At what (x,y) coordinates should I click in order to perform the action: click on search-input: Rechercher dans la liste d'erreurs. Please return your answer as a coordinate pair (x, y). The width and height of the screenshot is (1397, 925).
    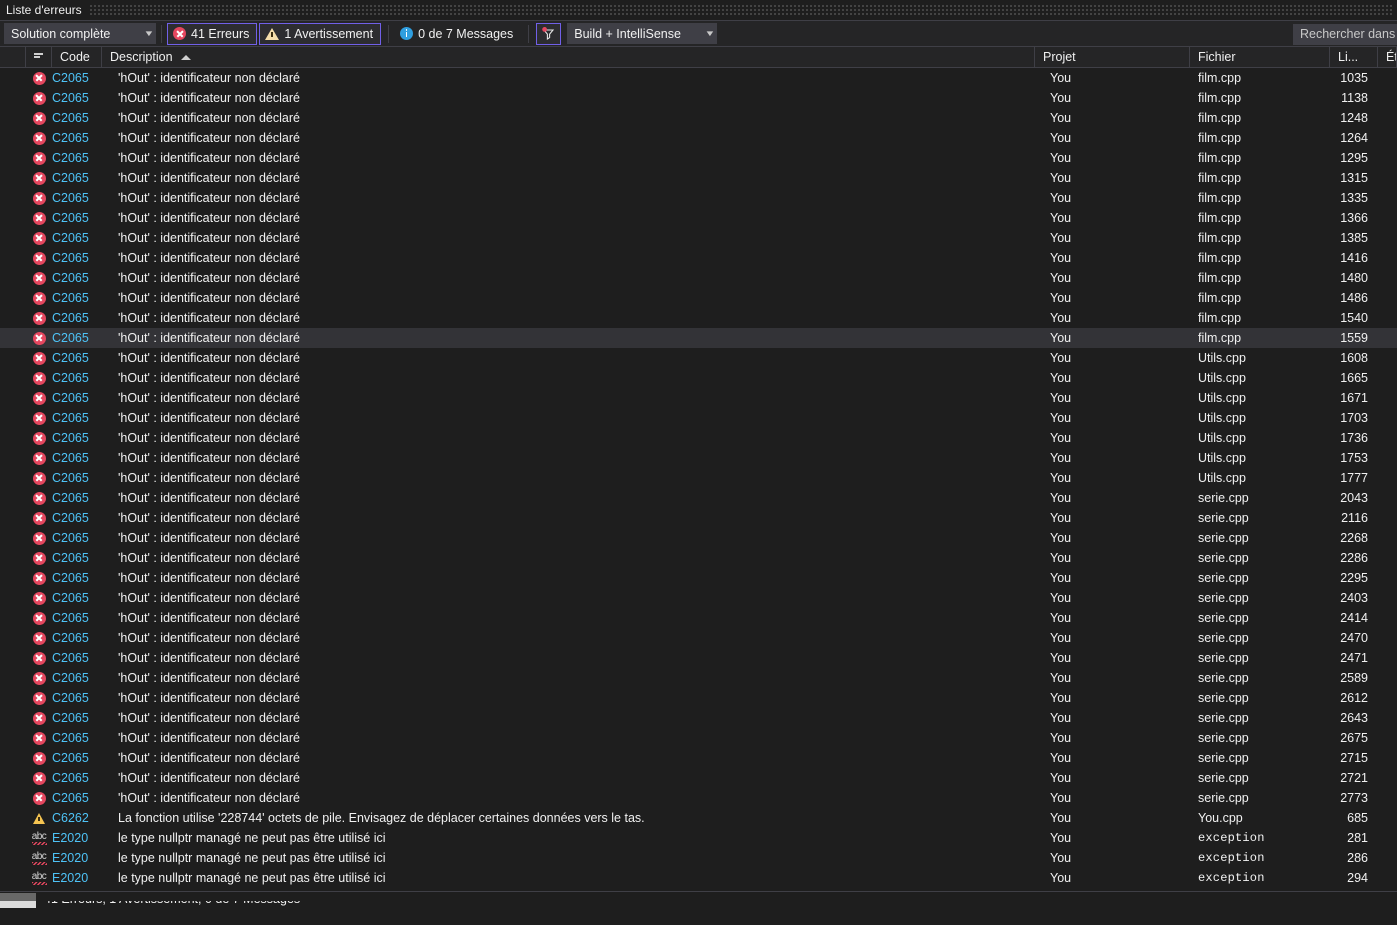
    Looking at the image, I should click on (1345, 34).